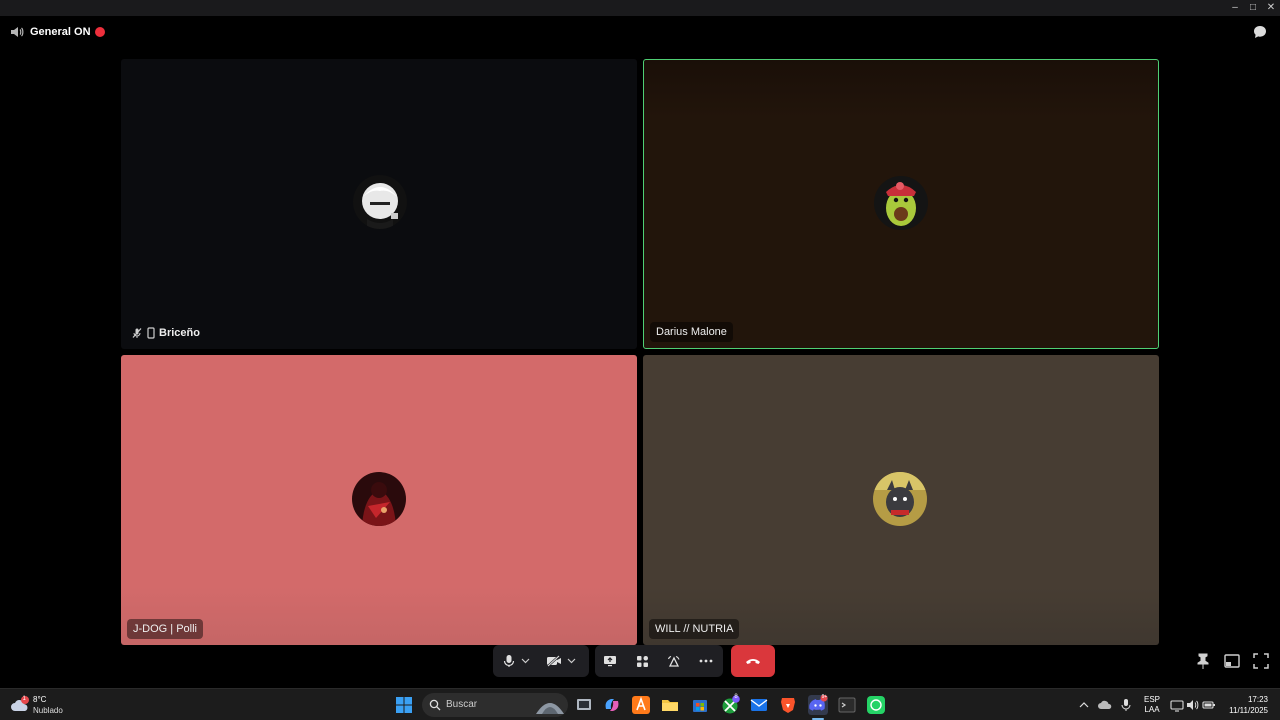 Image resolution: width=1280 pixels, height=720 pixels. What do you see at coordinates (1084, 705) in the screenshot?
I see `chevron-up-icon` at bounding box center [1084, 705].